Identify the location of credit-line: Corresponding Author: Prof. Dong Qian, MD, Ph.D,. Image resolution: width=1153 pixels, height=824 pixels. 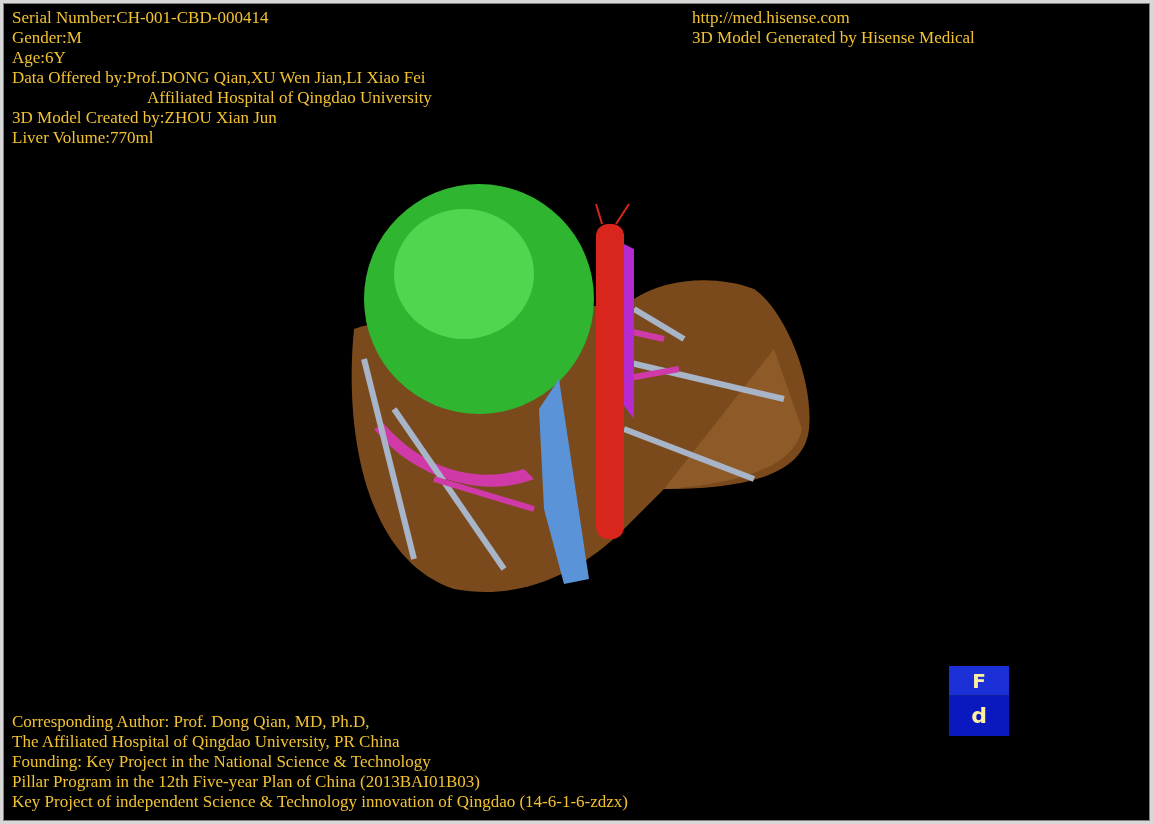
(191, 722).